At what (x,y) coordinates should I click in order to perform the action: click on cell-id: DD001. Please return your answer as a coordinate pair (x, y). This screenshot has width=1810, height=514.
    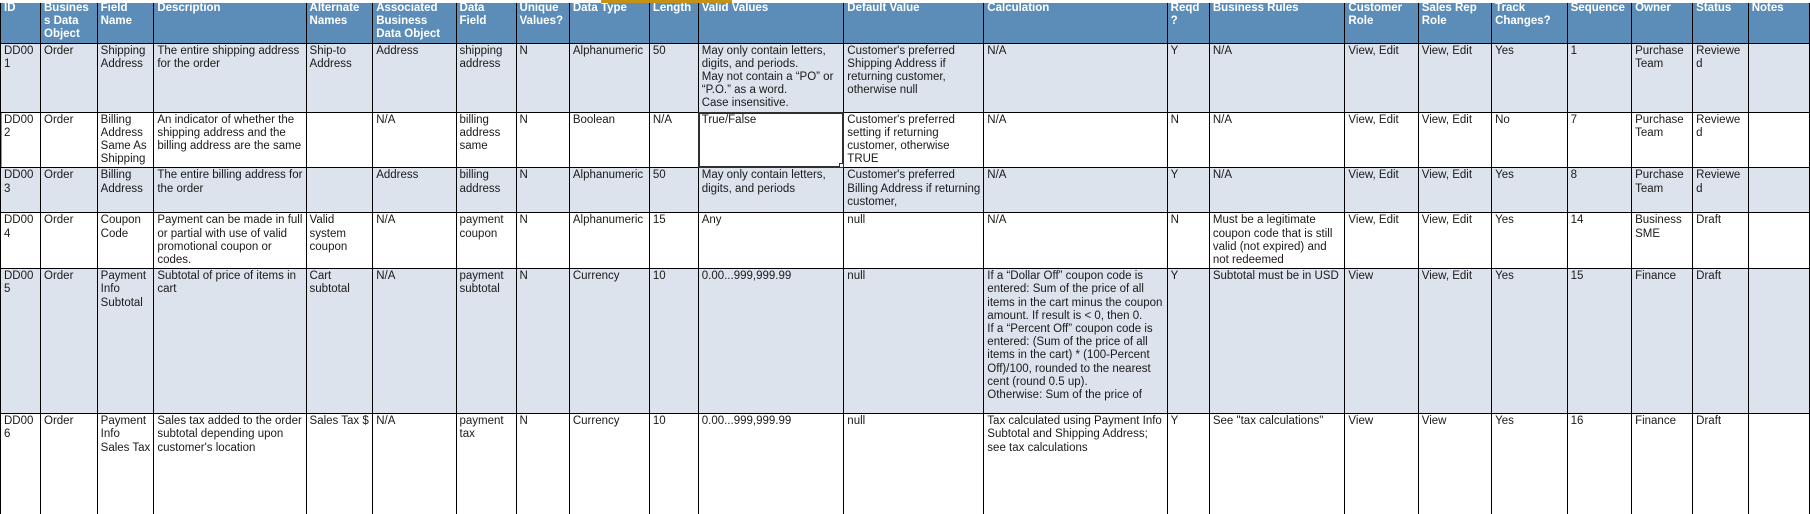
    Looking at the image, I should click on (20, 77).